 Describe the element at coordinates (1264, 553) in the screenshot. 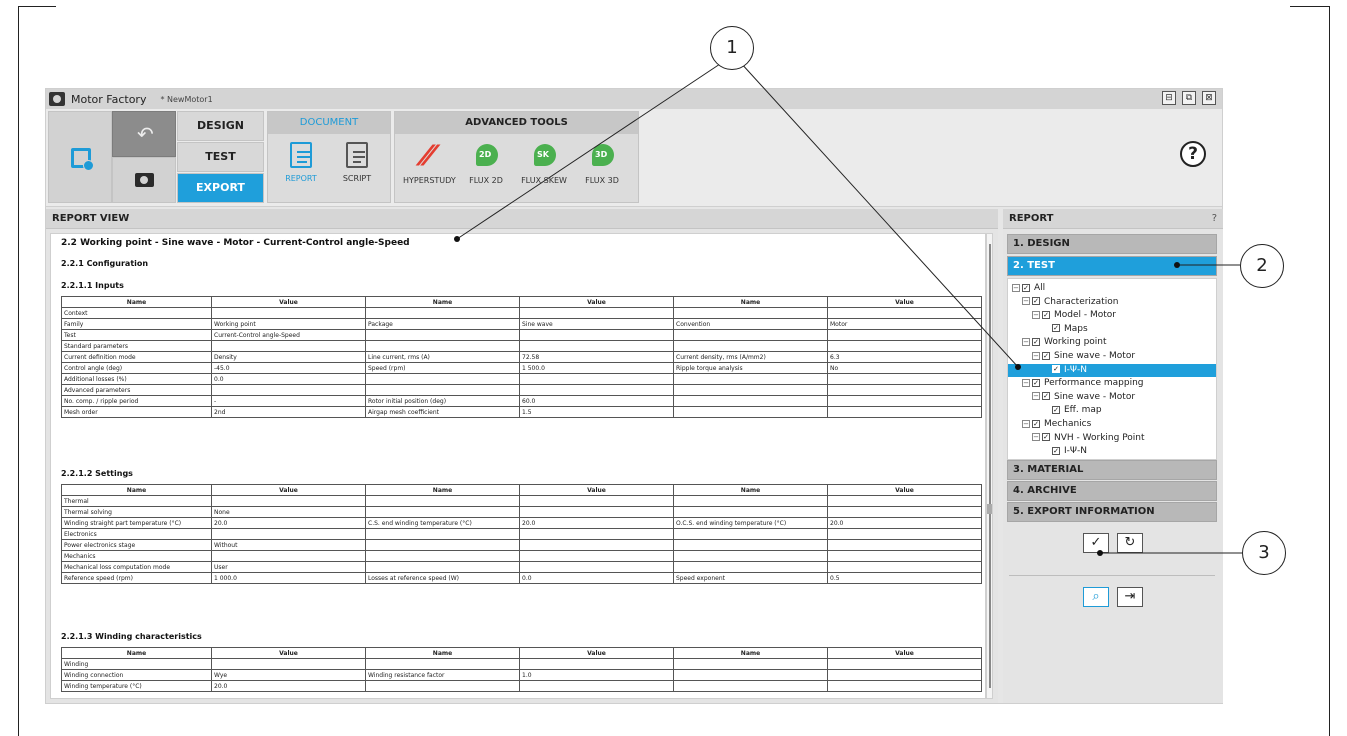

I see `callout-3: 3` at that location.